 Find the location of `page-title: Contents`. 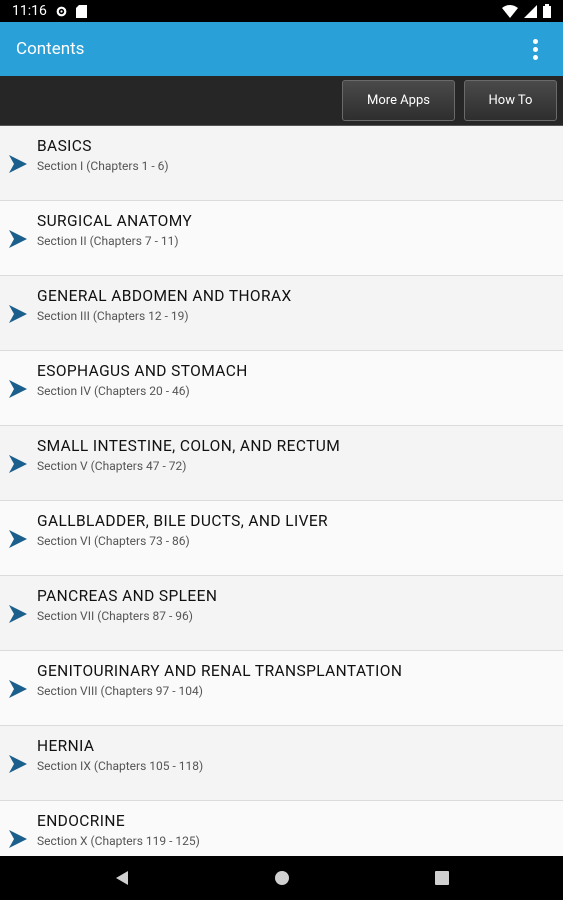

page-title: Contents is located at coordinates (50, 49).